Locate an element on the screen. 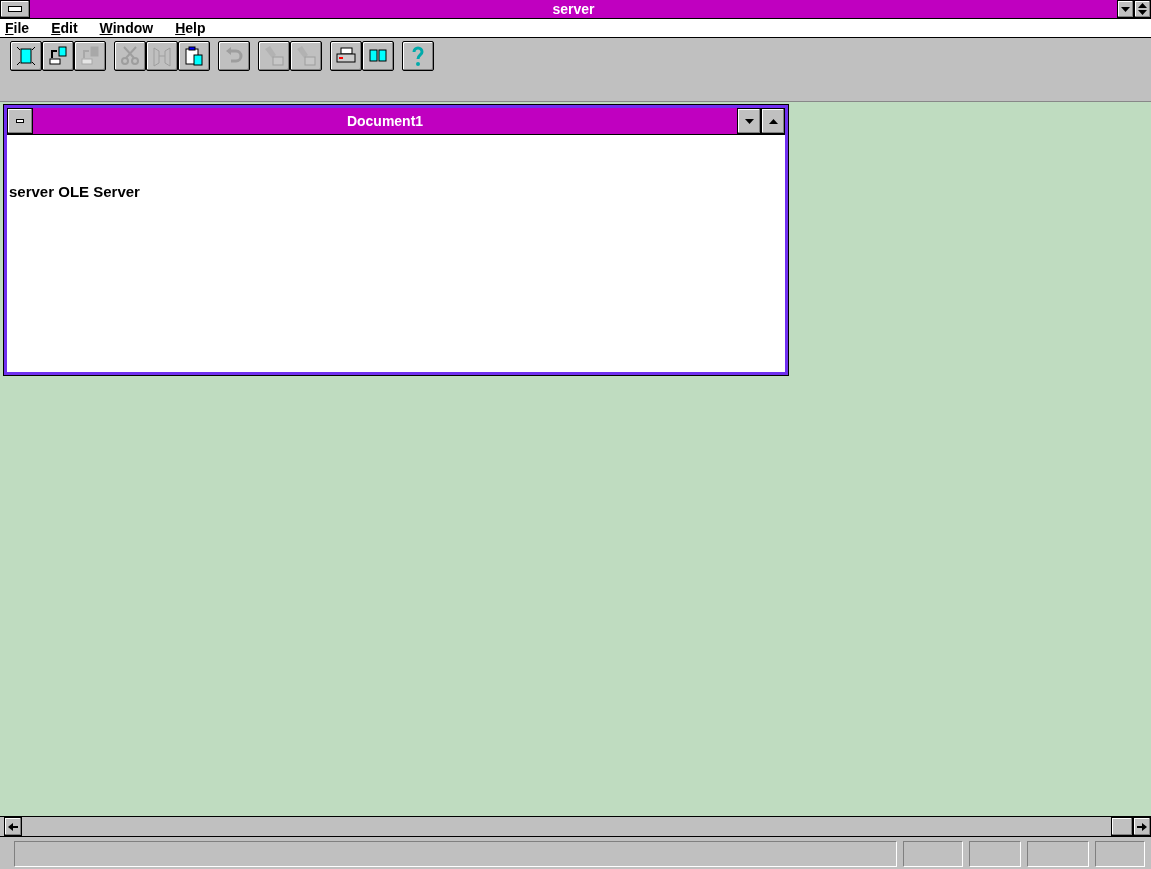  page-icon is located at coordinates (26, 56).